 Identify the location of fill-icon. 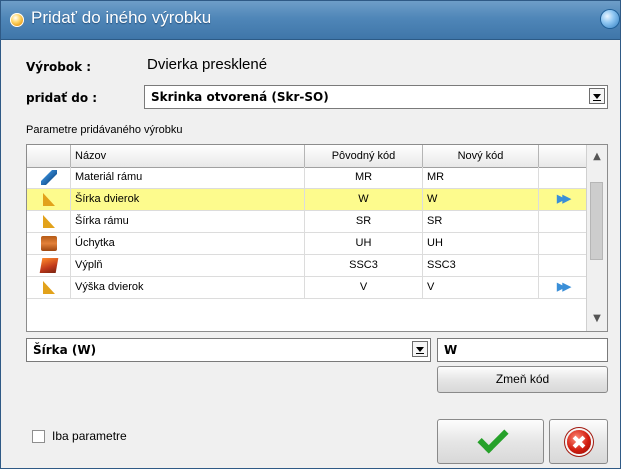
(49, 265).